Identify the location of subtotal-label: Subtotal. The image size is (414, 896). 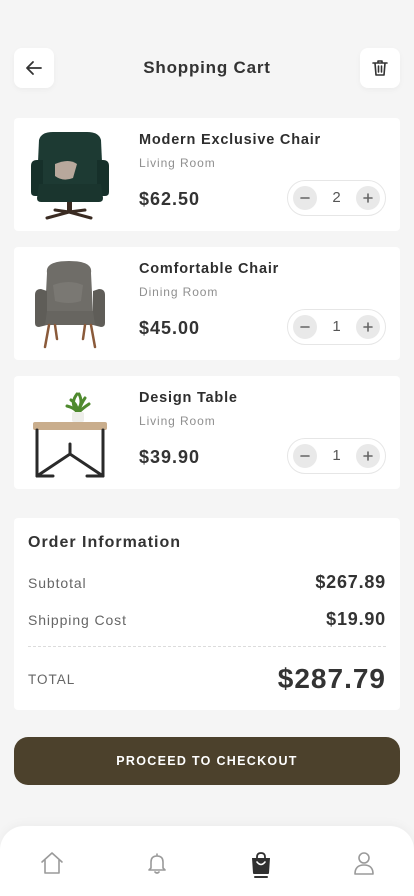
(57, 583).